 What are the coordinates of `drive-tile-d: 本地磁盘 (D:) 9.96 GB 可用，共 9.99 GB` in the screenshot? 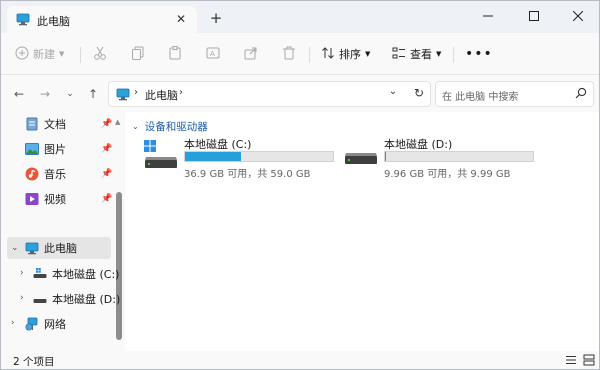 It's located at (444, 158).